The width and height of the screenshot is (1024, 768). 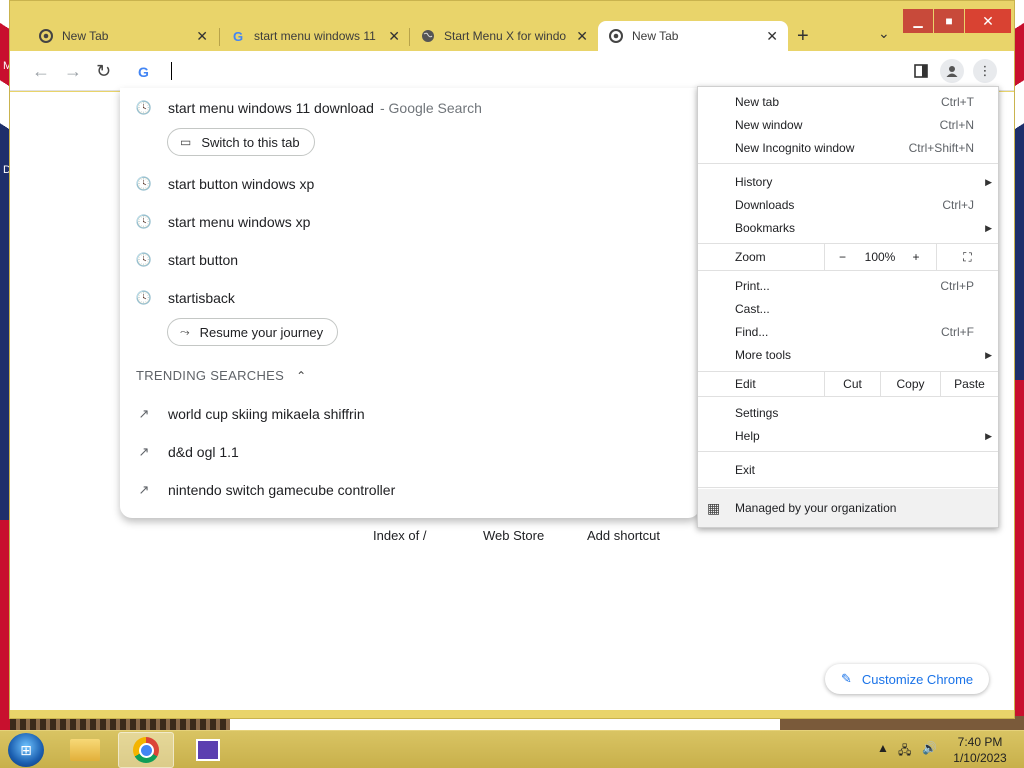 I want to click on volume-icon: 🔊, so click(x=929, y=748).